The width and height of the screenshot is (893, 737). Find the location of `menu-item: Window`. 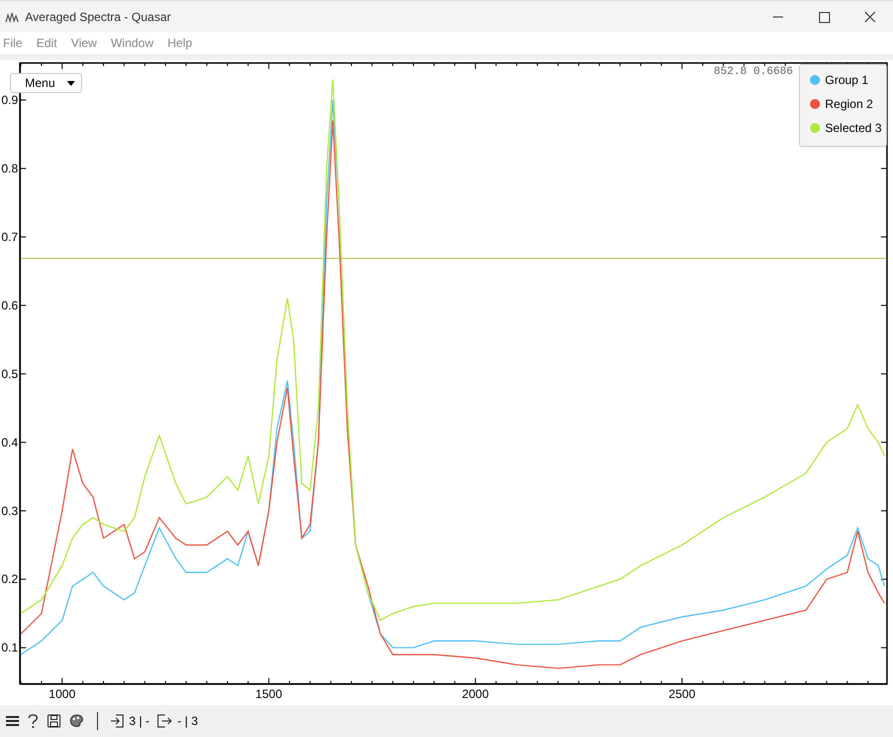

menu-item: Window is located at coordinates (134, 43).